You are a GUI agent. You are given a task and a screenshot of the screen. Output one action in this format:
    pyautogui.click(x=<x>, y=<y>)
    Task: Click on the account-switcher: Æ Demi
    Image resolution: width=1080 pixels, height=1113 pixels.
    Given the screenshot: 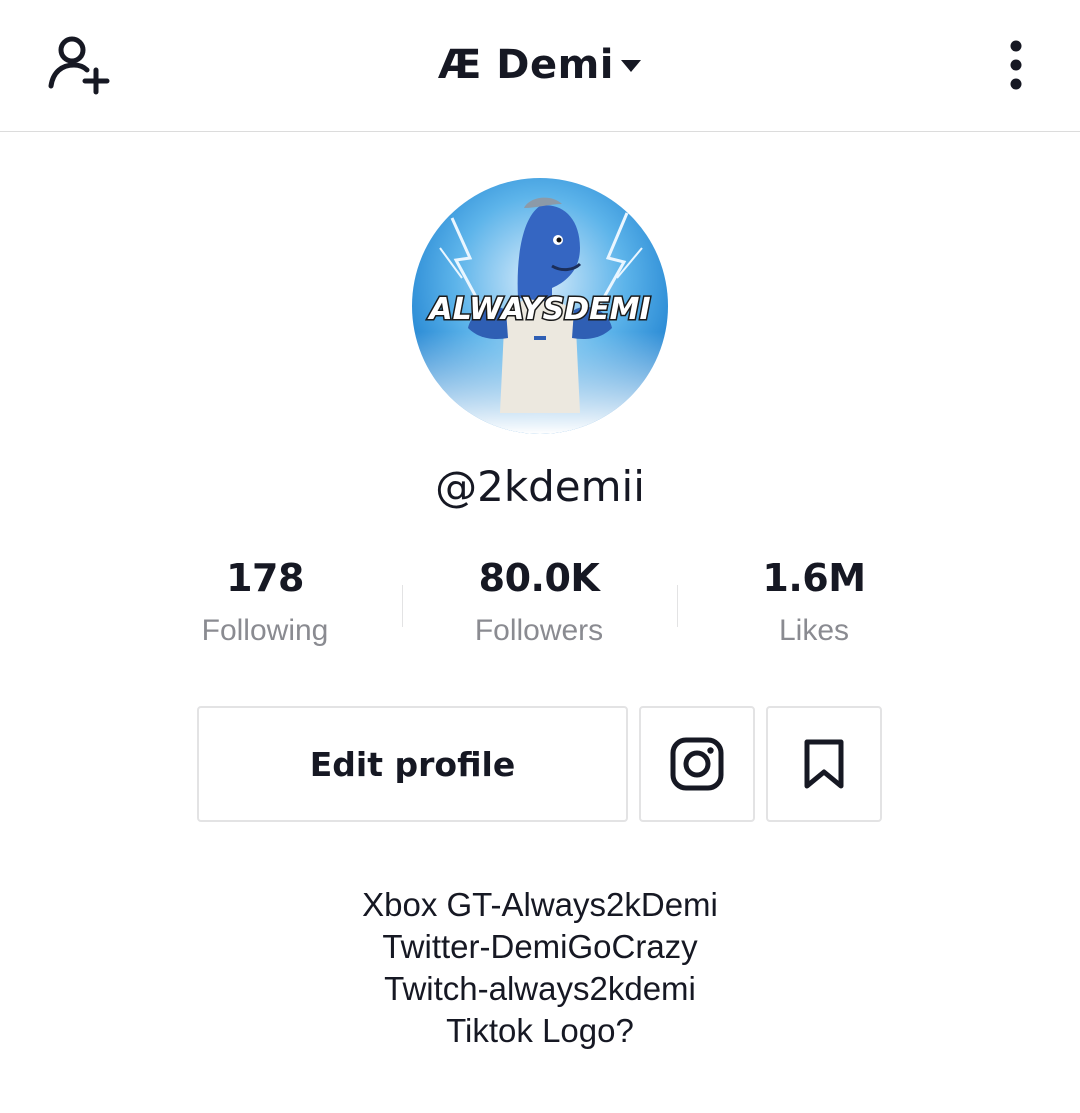 What is the action you would take?
    pyautogui.click(x=540, y=65)
    